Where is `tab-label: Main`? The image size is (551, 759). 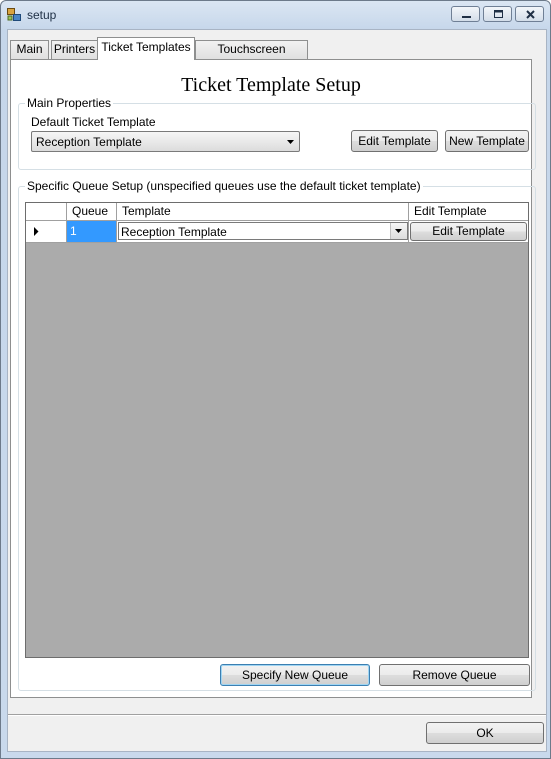 tab-label: Main is located at coordinates (29, 49).